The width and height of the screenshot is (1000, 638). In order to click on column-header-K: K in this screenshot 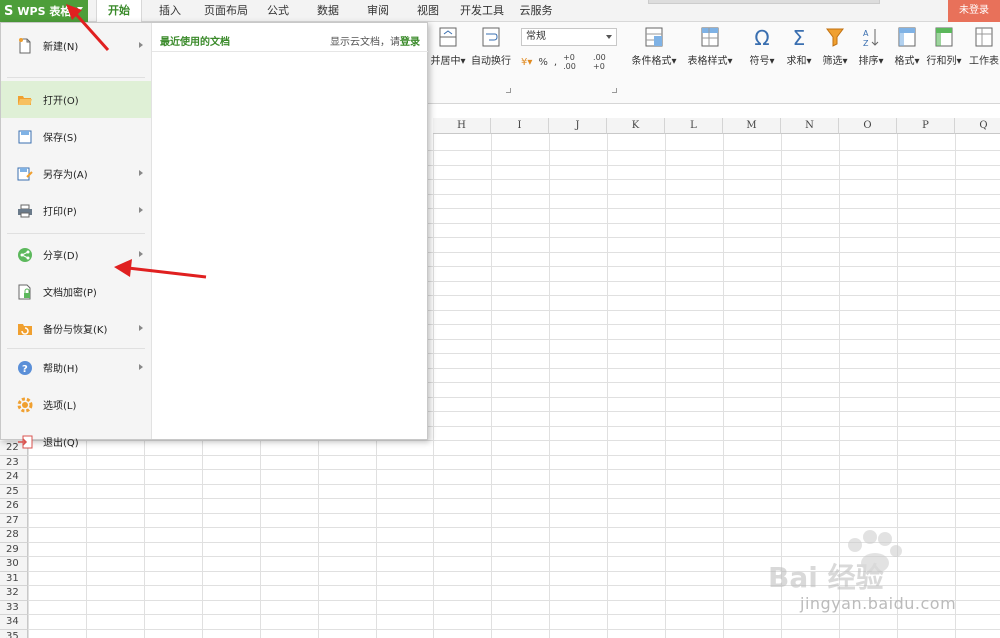, I will do `click(636, 126)`.